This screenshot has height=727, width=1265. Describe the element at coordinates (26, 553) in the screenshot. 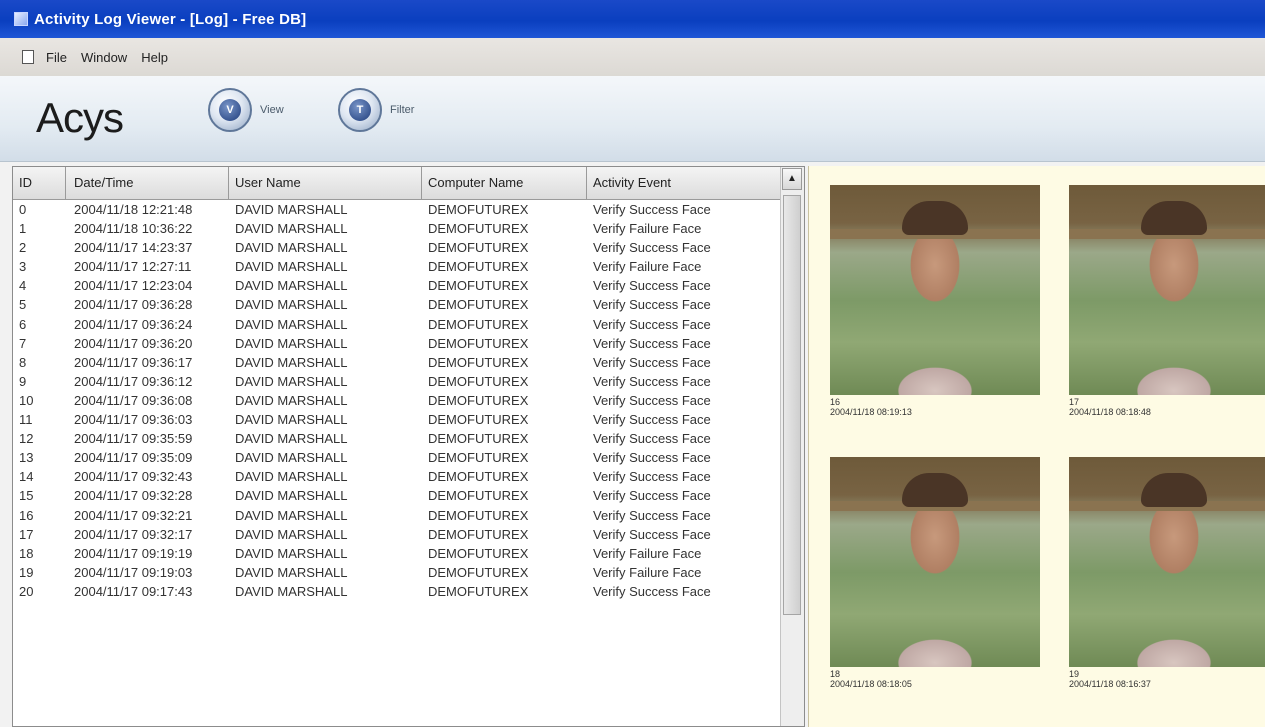

I see `cell-id: 18` at that location.